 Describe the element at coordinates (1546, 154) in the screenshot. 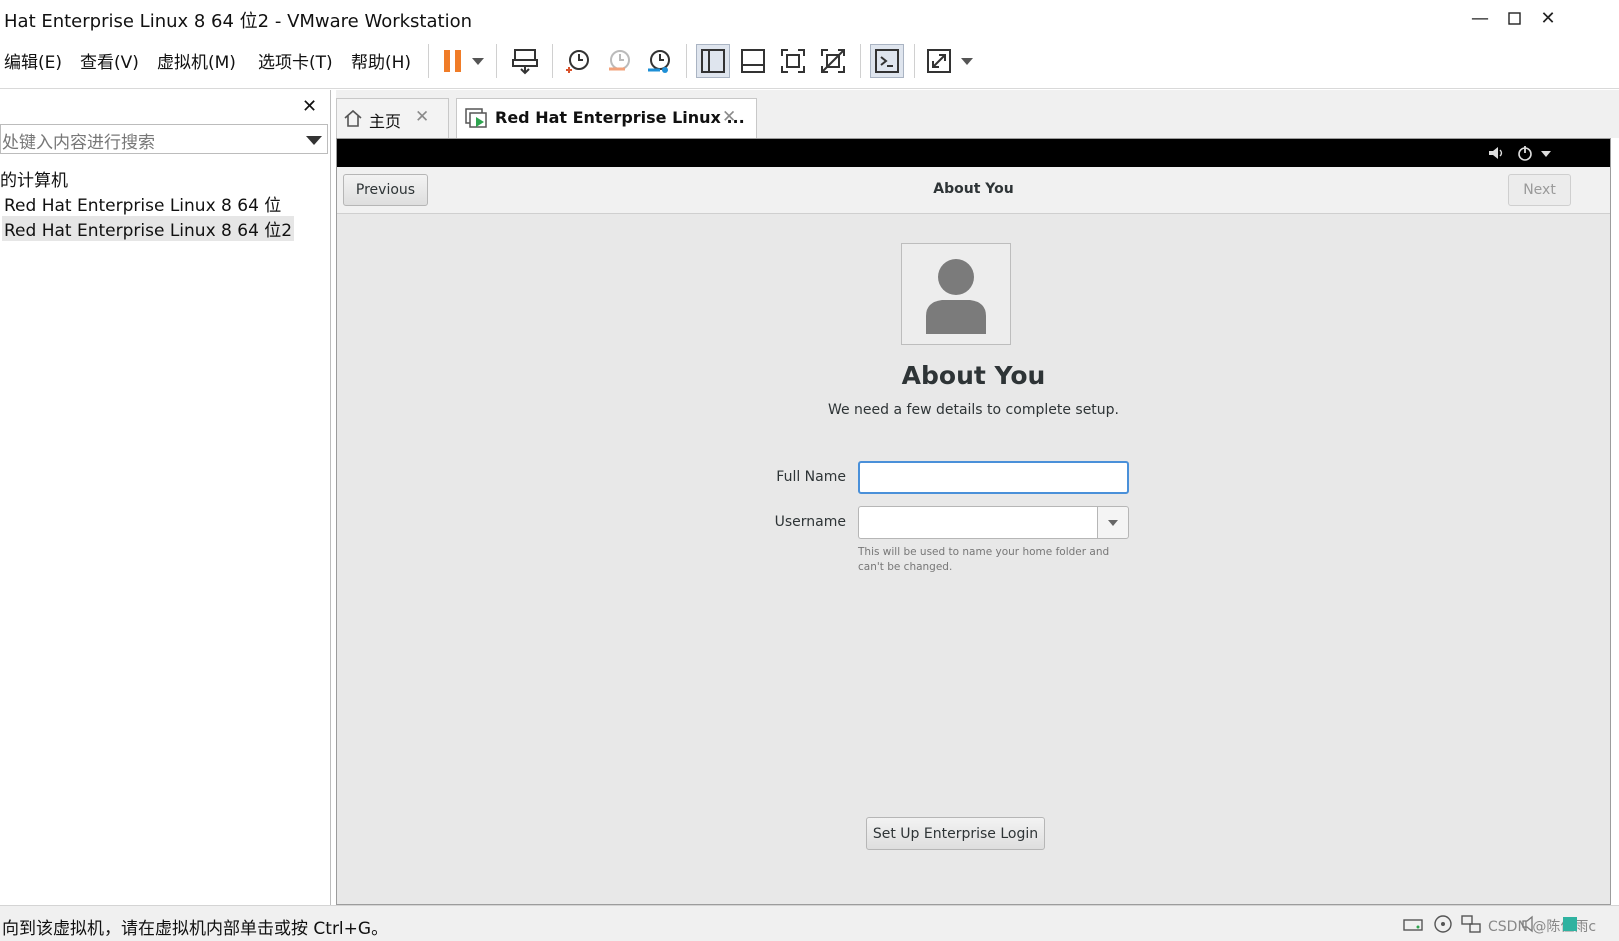

I see `system-menu-dropdown-icon` at that location.